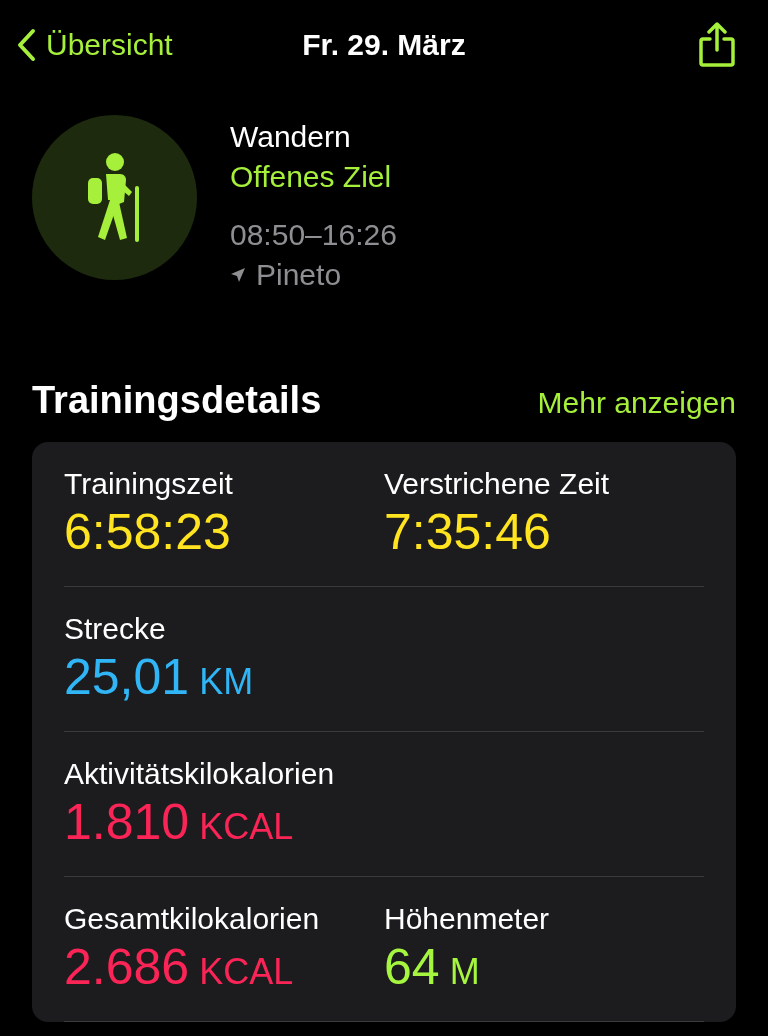 The width and height of the screenshot is (768, 1036). I want to click on back-link: Übersicht, so click(94, 45).